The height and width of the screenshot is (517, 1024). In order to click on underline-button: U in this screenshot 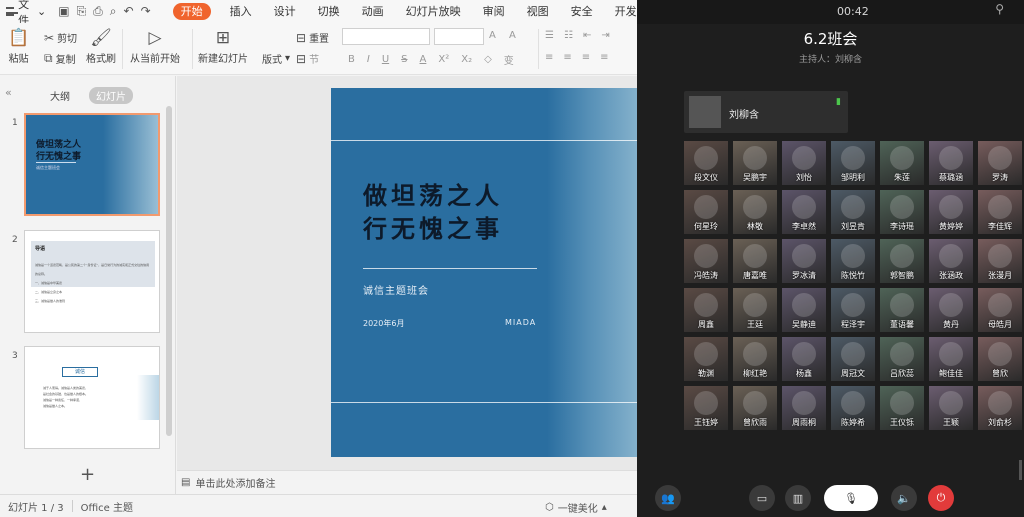, I will do `click(385, 59)`.